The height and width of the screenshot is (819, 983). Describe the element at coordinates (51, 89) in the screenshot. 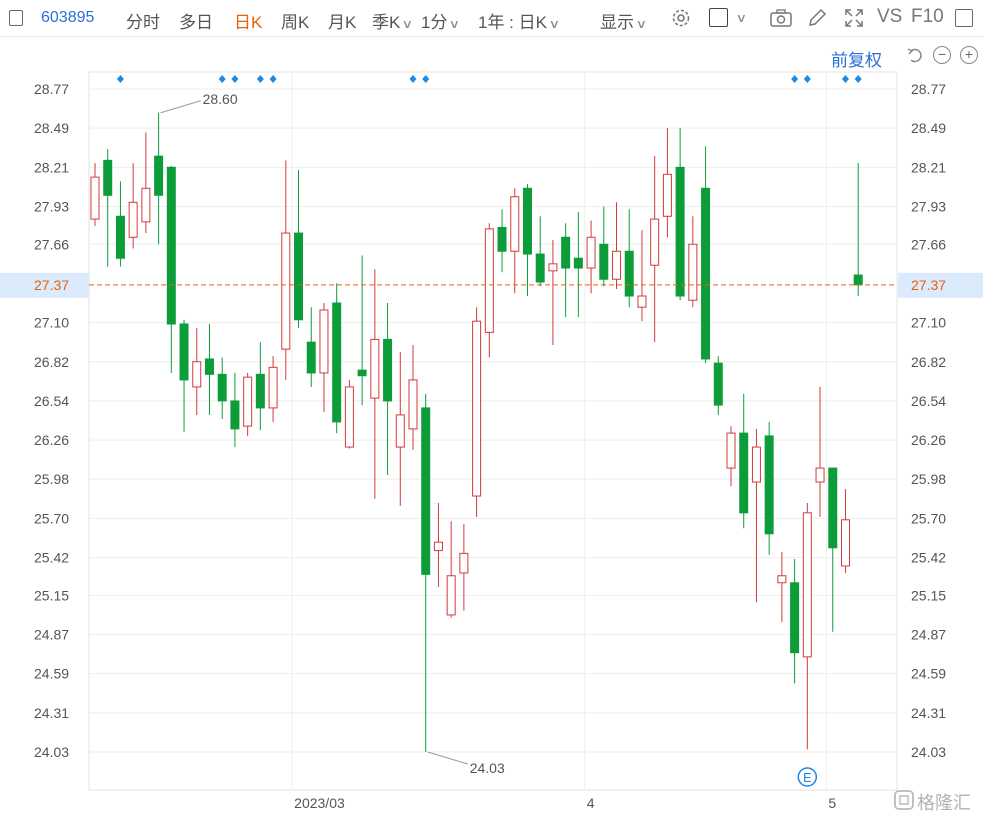

I see `y-tick-label-left: 28.77` at that location.